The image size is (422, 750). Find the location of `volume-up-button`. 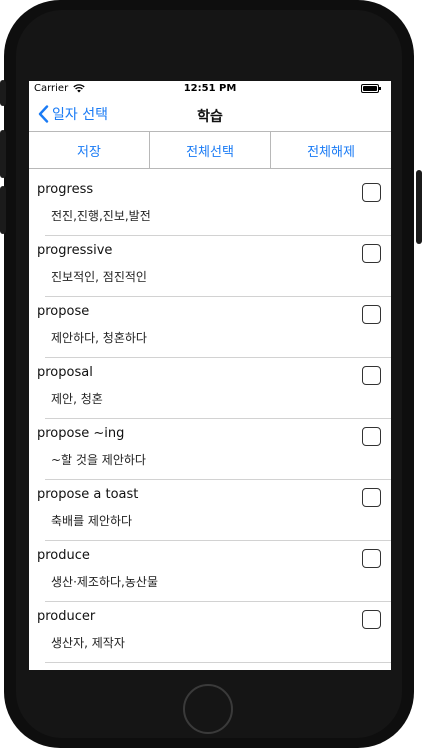

volume-up-button is located at coordinates (3, 154).